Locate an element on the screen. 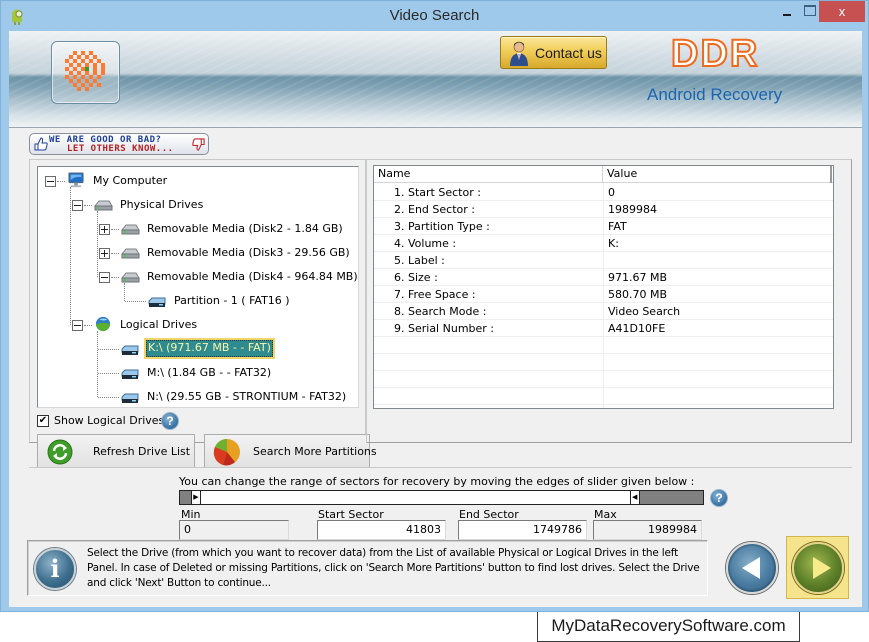  list-row: 7. Free Space : 580.70 MB is located at coordinates (603, 294).